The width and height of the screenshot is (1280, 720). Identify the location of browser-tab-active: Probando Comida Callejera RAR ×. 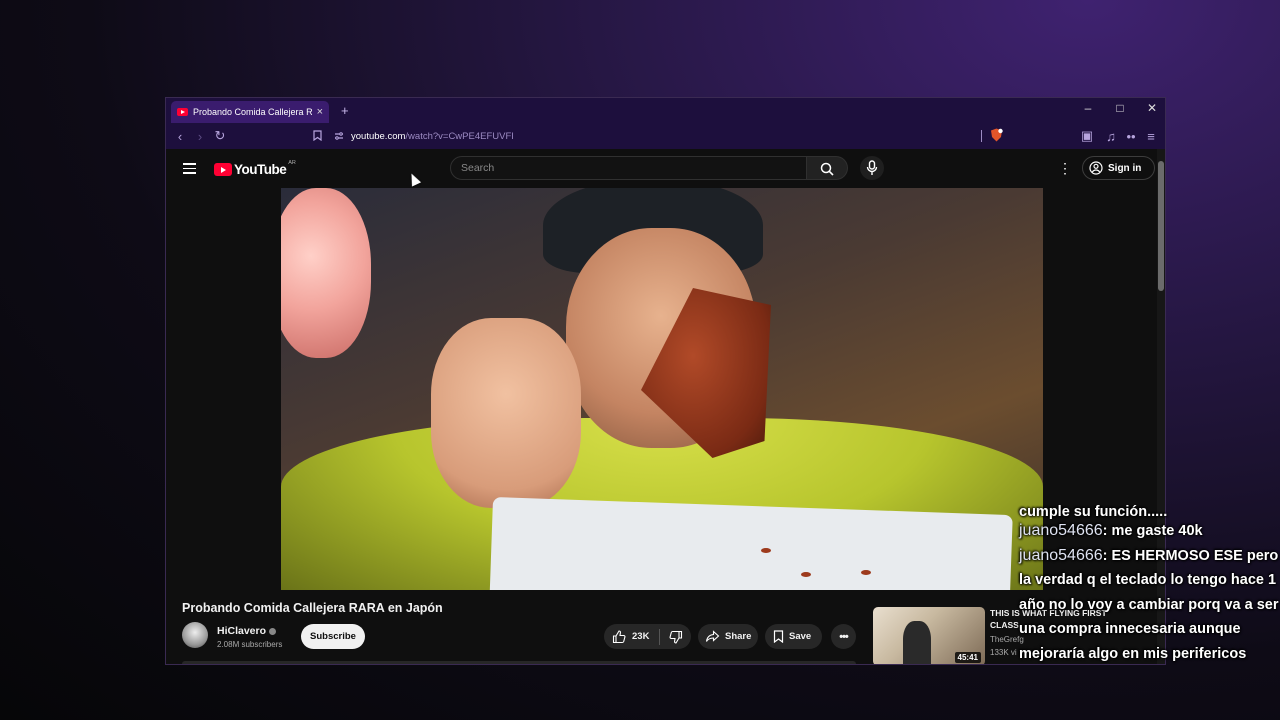
(250, 112).